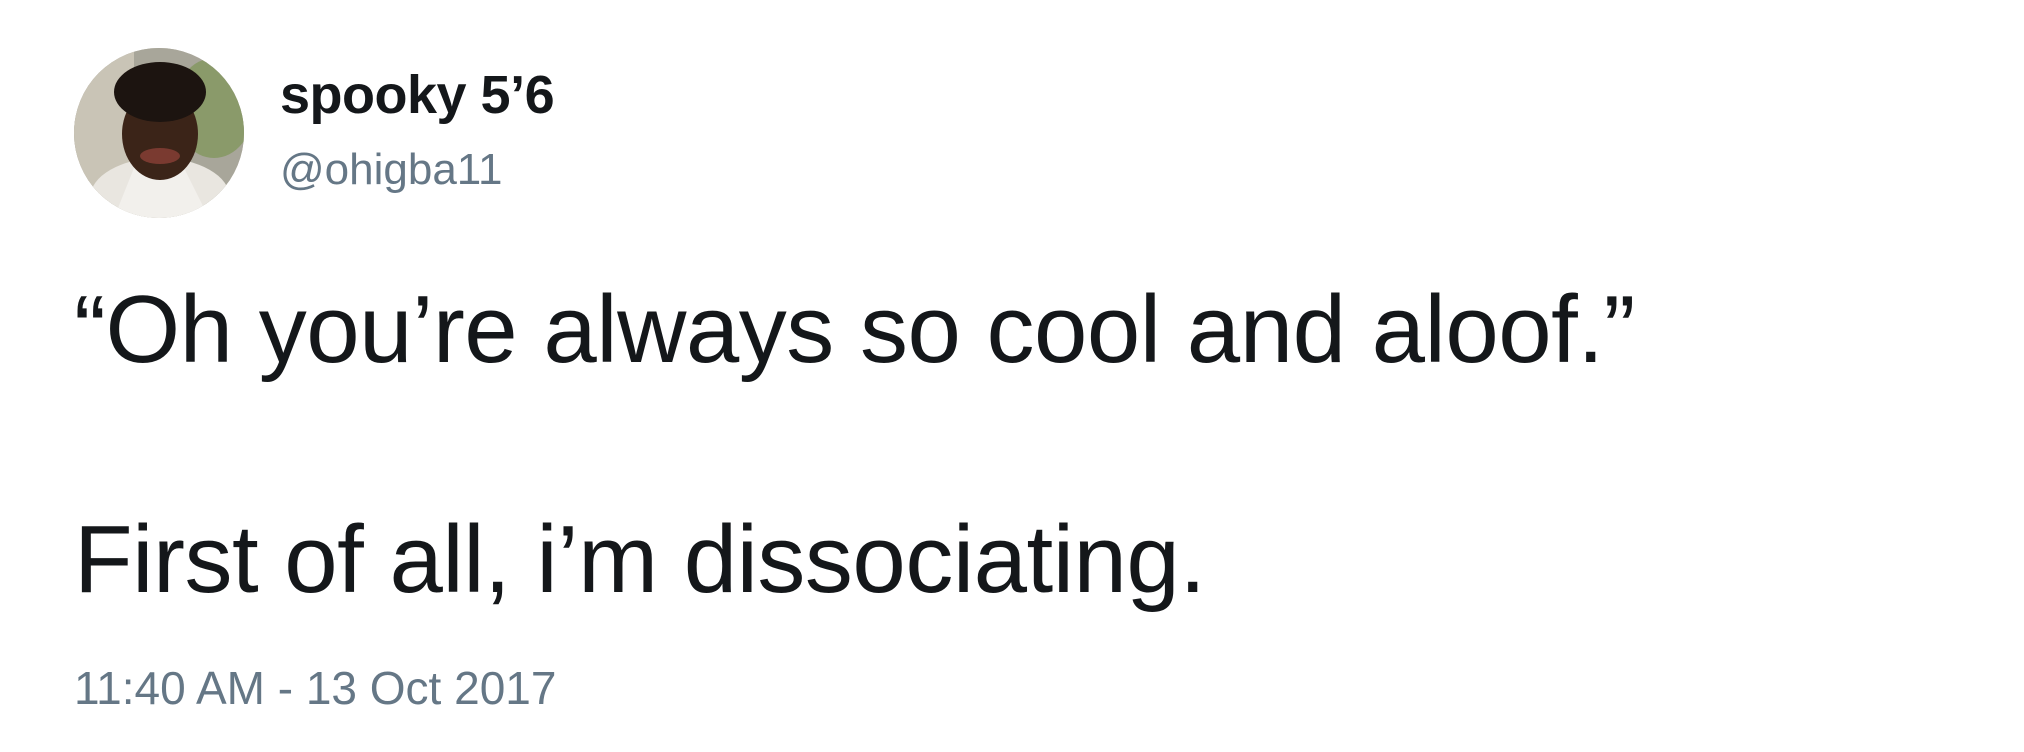  What do you see at coordinates (640, 559) in the screenshot?
I see `tweet-text-line: First of all, i’m dissociating.` at bounding box center [640, 559].